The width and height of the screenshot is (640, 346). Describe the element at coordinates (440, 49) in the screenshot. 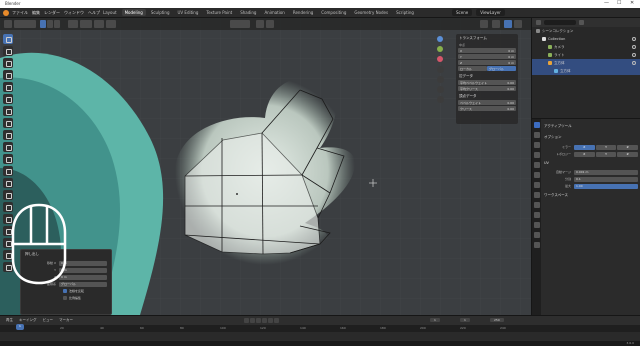

I see `axis-y-icon` at that location.